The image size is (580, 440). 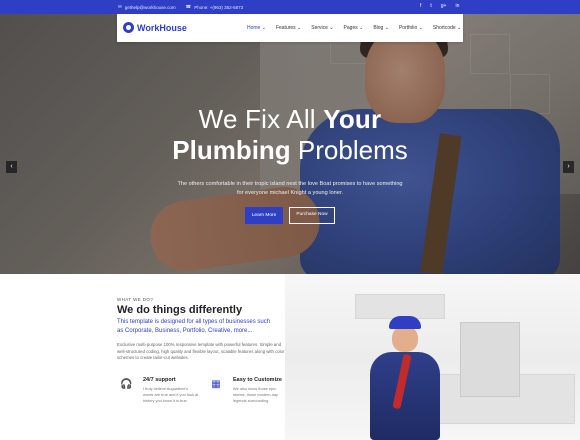 I want to click on feature-title: Easy to Customize, so click(x=257, y=380).